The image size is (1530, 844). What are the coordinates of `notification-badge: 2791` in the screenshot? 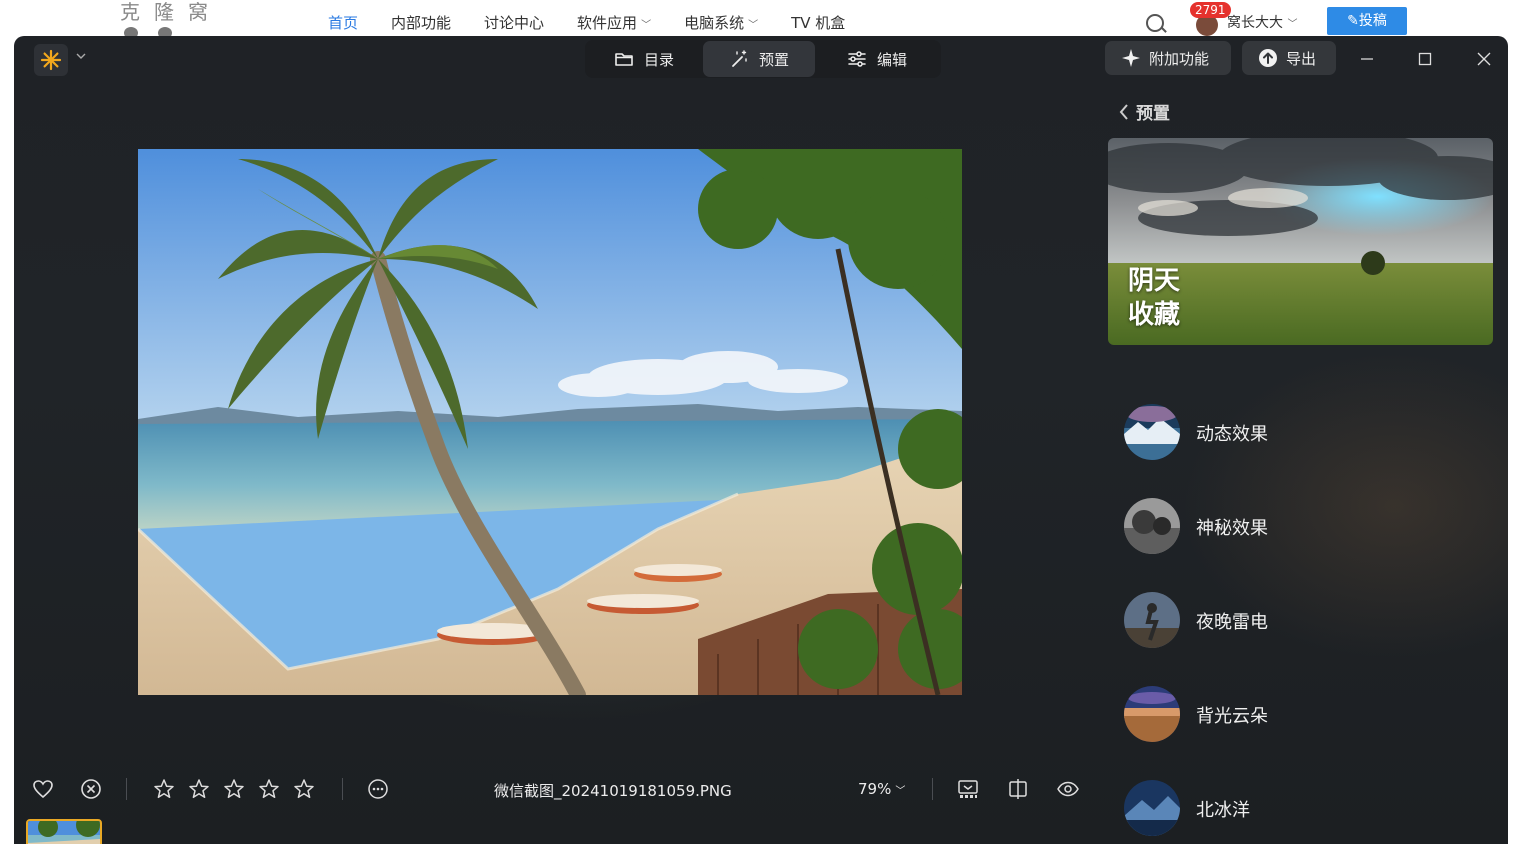 It's located at (1210, 10).